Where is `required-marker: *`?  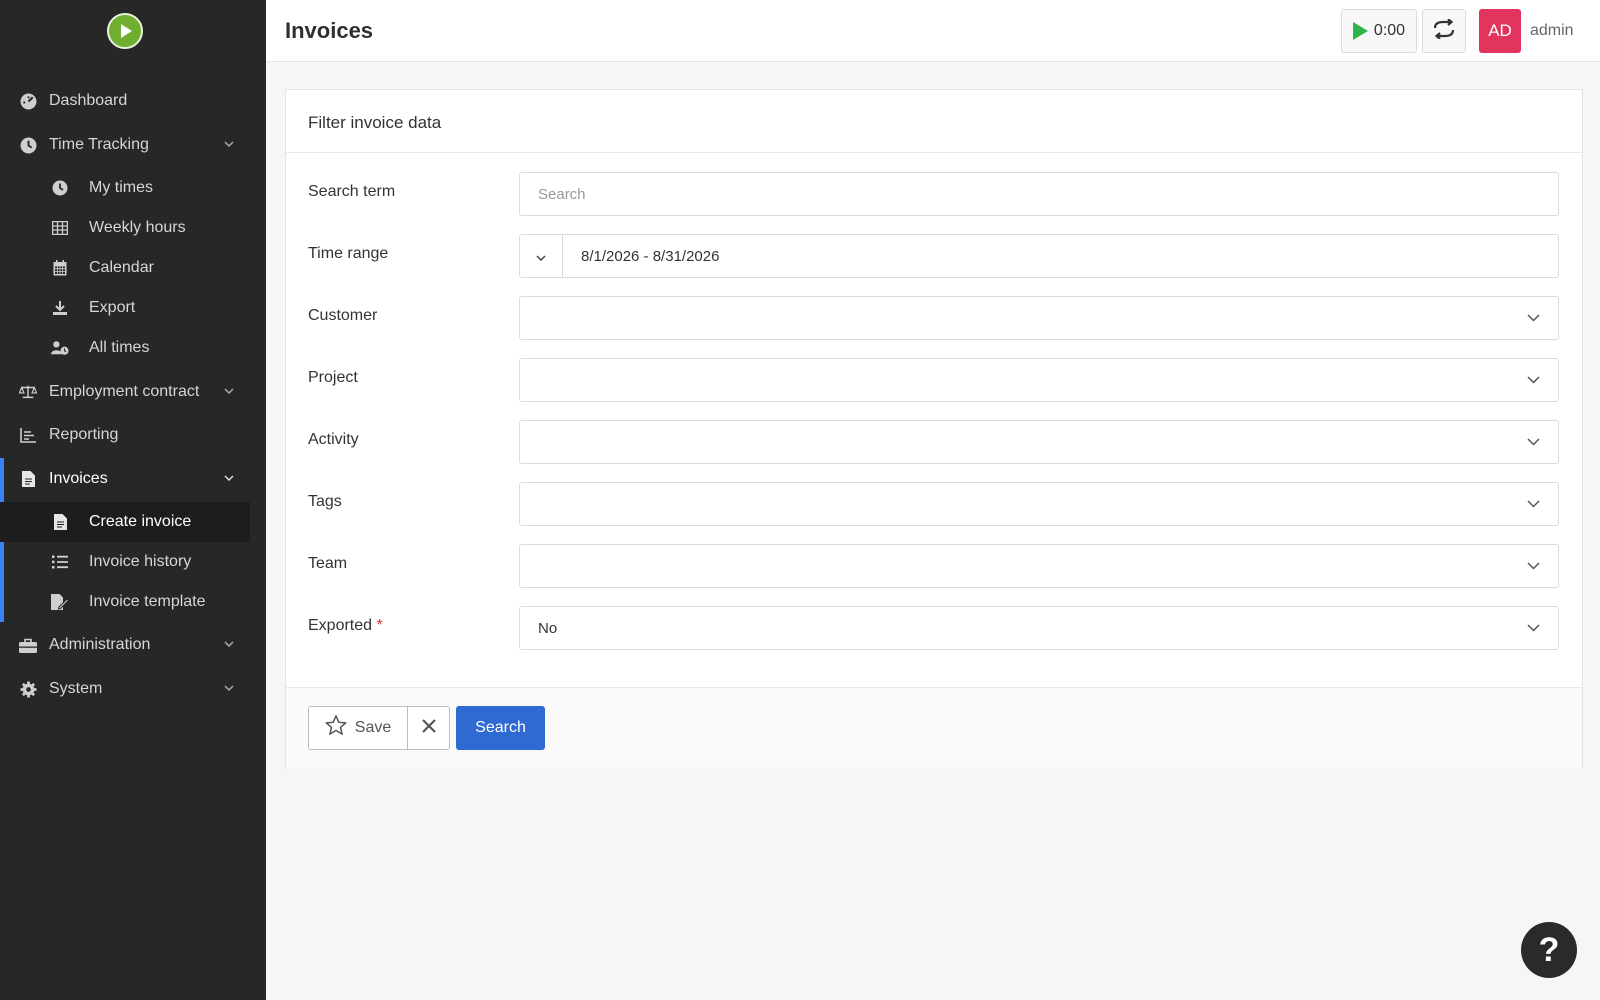
required-marker: * is located at coordinates (379, 625).